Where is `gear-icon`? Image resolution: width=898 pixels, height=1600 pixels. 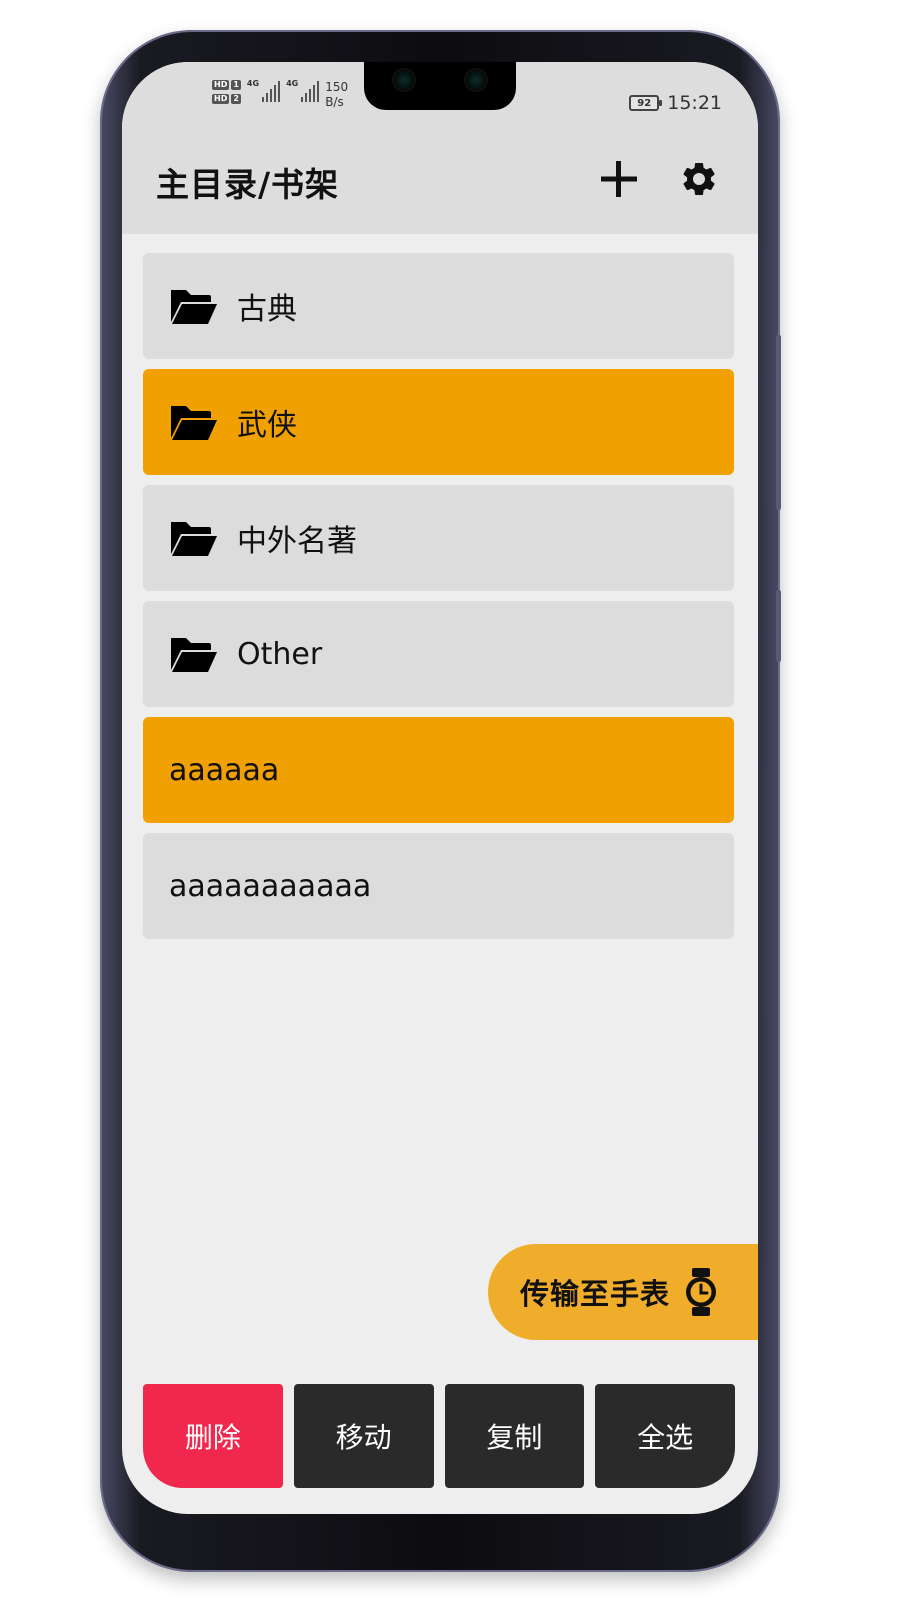
gear-icon is located at coordinates (699, 178).